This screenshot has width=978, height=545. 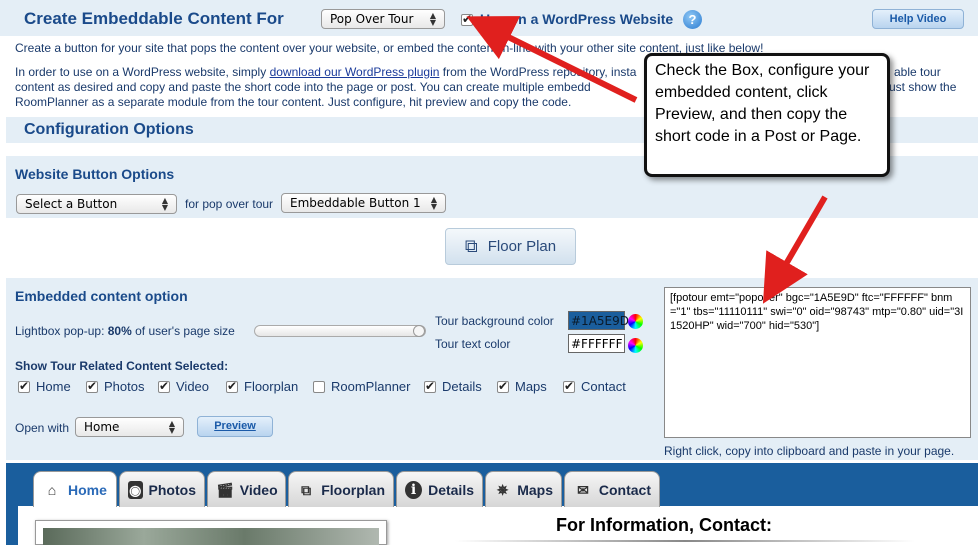 I want to click on tab-floorplan-label: Floorplan, so click(x=353, y=489).